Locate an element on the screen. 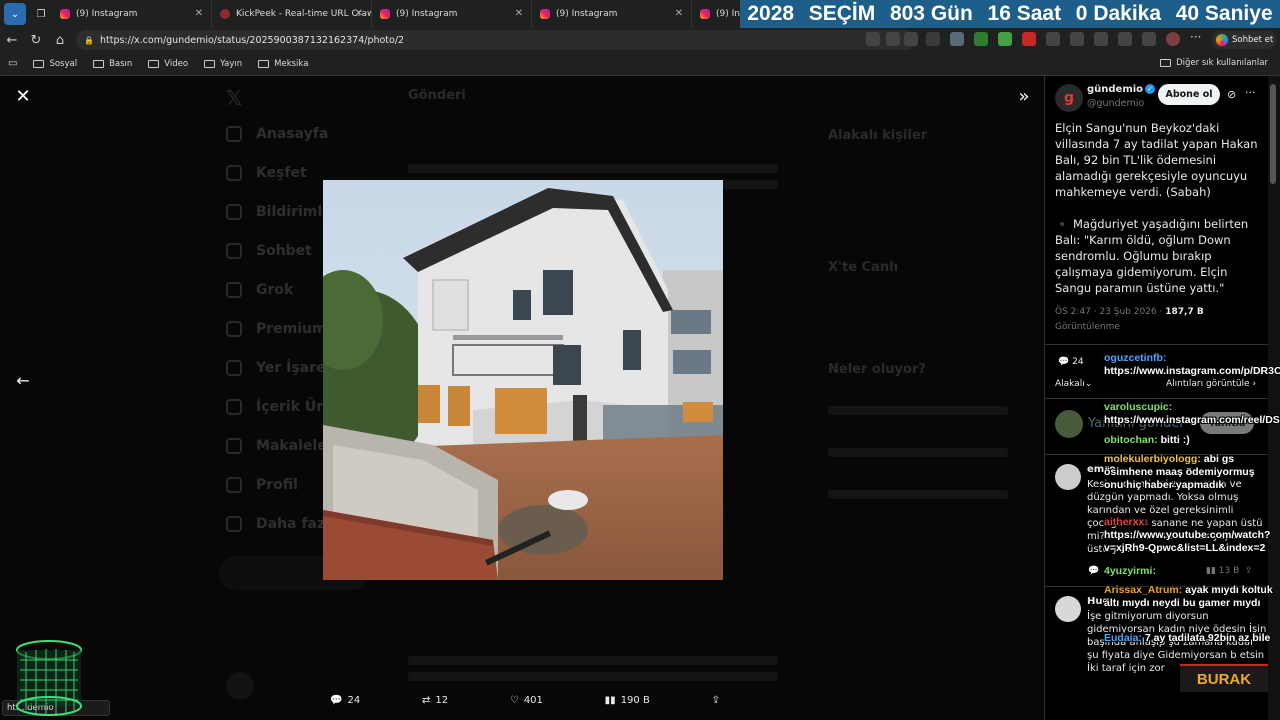 This screenshot has width=1280, height=720. repost-action: ⇄ 12 is located at coordinates (435, 700).